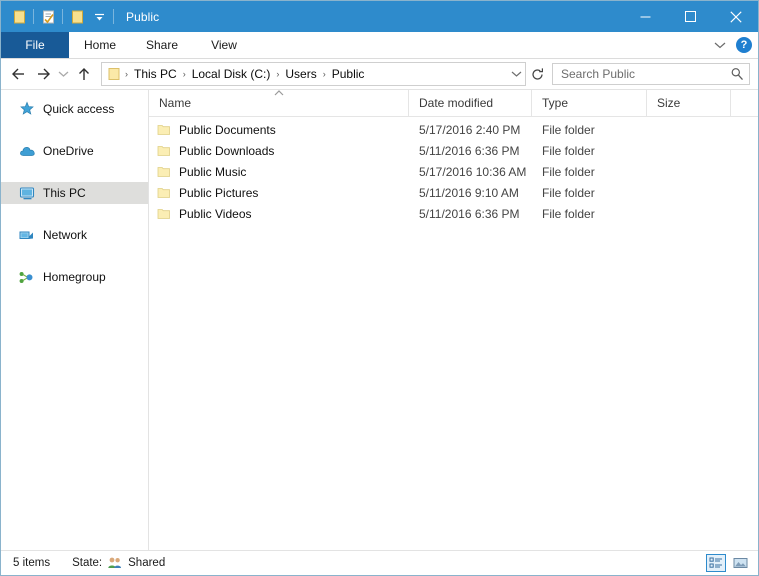 The width and height of the screenshot is (759, 576). Describe the element at coordinates (19, 74) in the screenshot. I see `back-button` at that location.